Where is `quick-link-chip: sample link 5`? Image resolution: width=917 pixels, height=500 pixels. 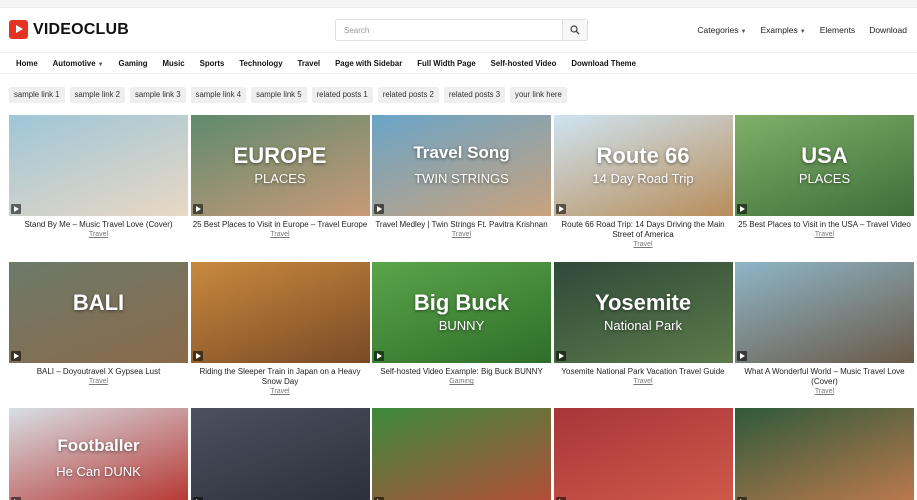 quick-link-chip: sample link 5 is located at coordinates (279, 95).